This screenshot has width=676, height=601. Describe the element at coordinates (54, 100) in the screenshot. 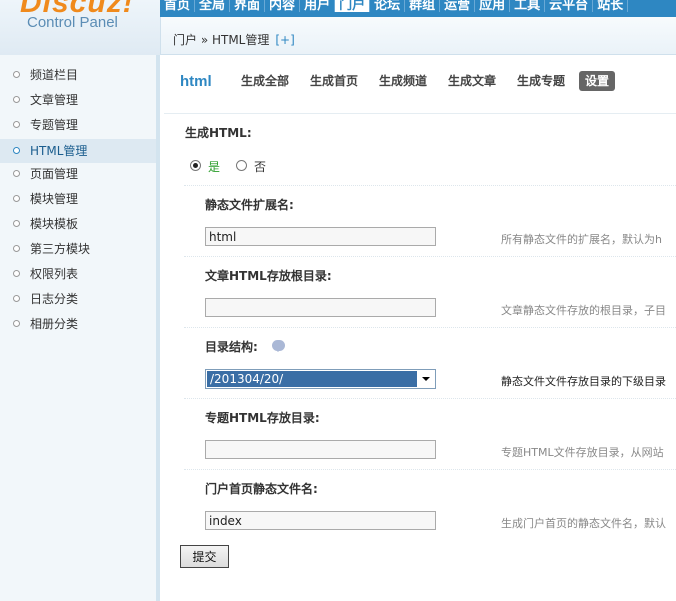

I see `sidebar-item-label: 文章管理` at that location.